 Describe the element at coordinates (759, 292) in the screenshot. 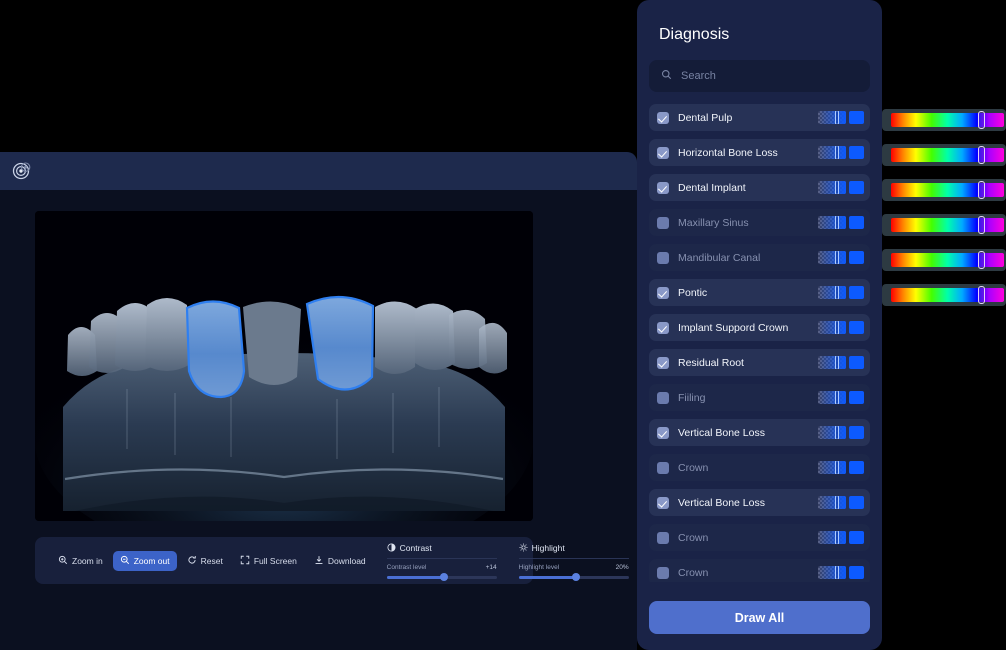

I see `diagnosis-row: Pontic` at that location.